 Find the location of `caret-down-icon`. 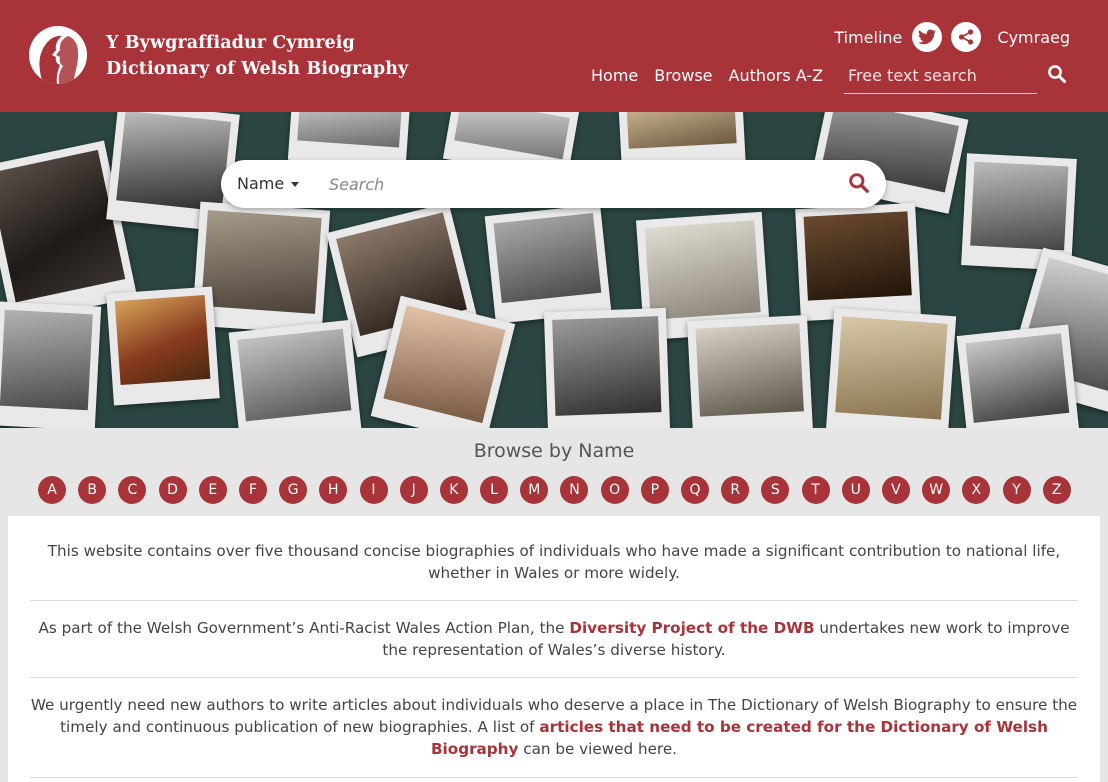

caret-down-icon is located at coordinates (295, 184).